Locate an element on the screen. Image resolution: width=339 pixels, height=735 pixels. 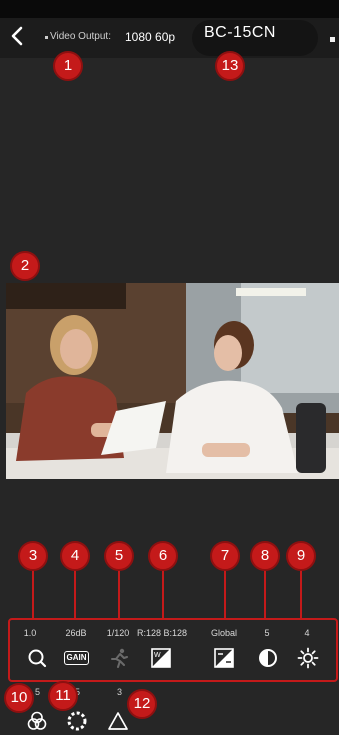
svg-text: W is located at coordinates (157, 655).